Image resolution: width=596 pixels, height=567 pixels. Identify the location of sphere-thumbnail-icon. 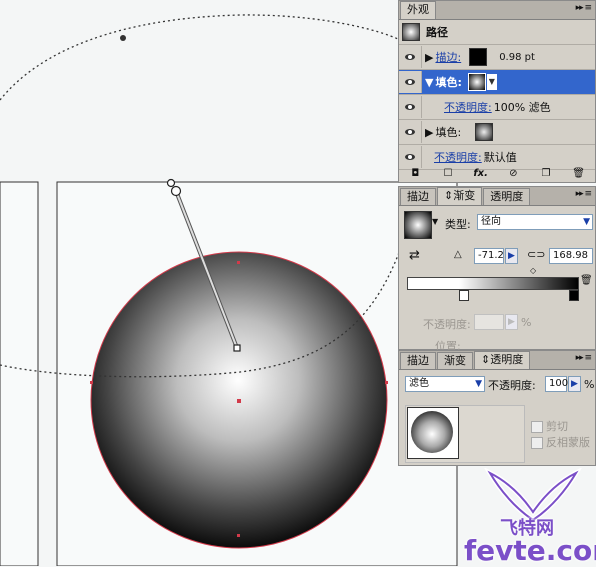
(432, 432).